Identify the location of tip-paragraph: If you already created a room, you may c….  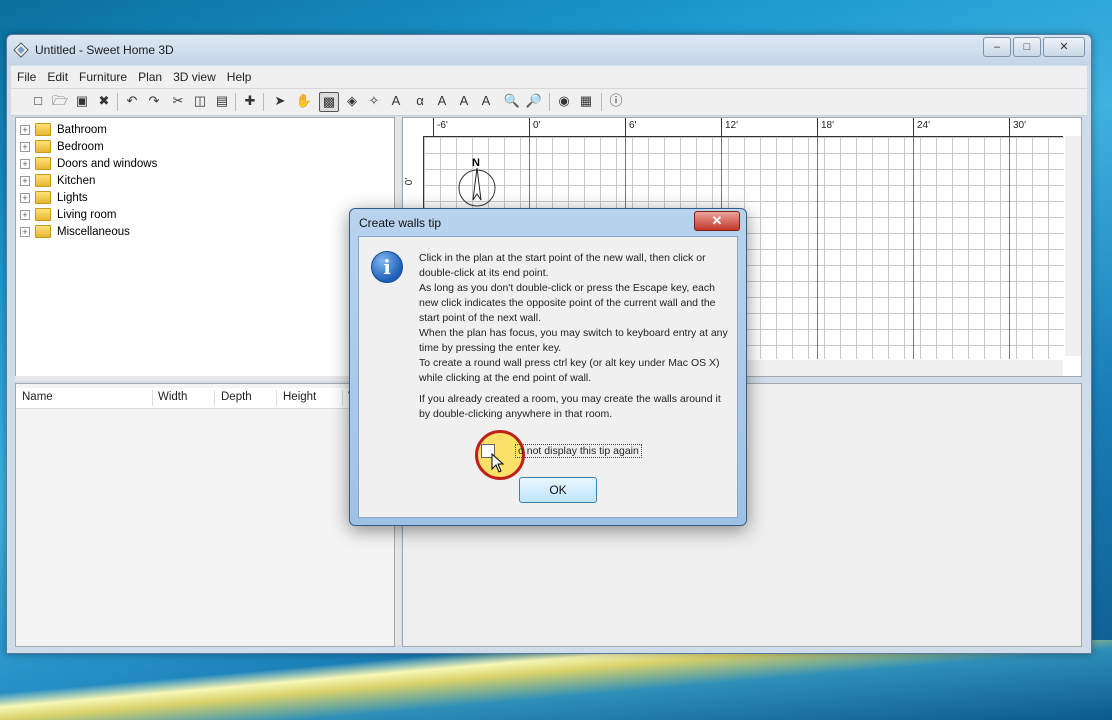
(570, 406).